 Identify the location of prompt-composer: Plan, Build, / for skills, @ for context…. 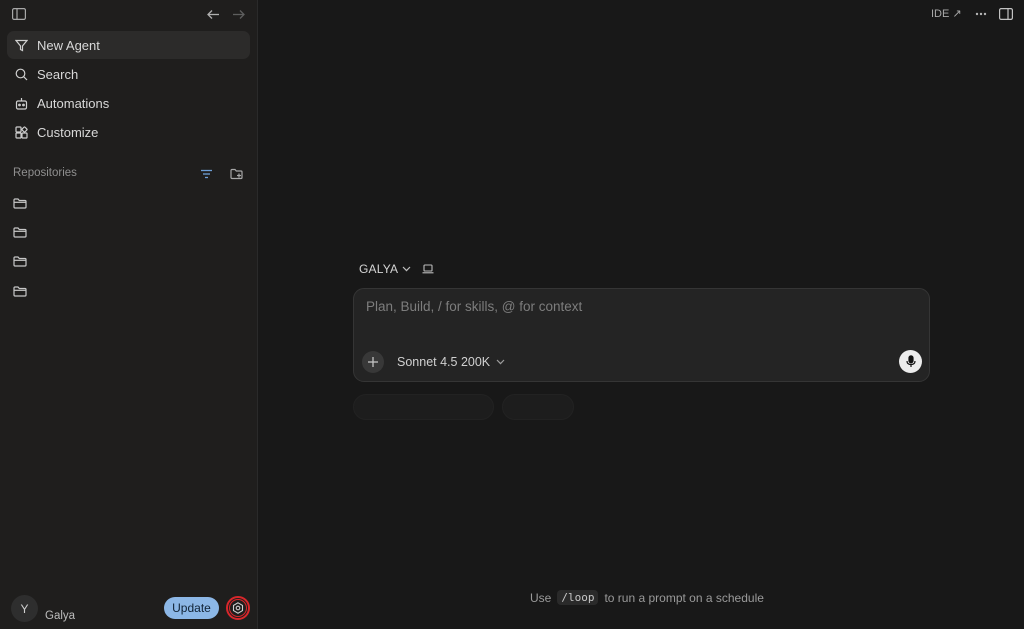
(641, 335).